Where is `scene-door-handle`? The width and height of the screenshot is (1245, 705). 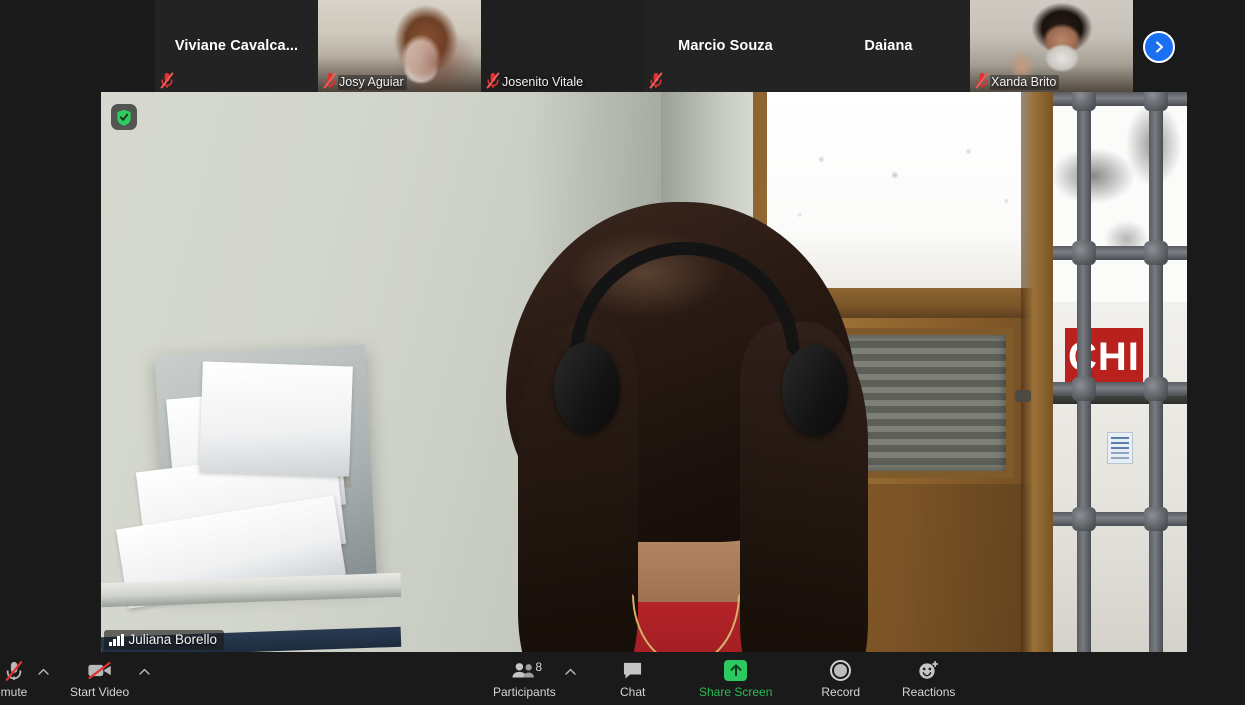 scene-door-handle is located at coordinates (1023, 396).